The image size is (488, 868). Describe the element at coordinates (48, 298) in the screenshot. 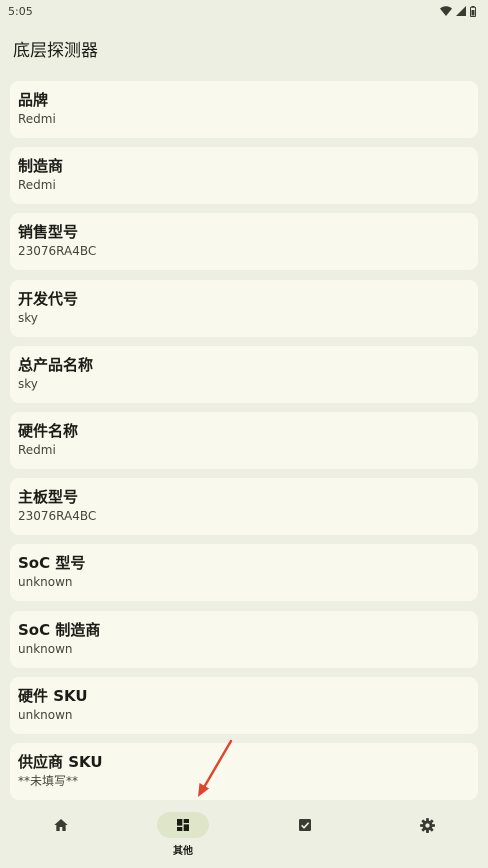

I see `card-title: 开发代号` at that location.